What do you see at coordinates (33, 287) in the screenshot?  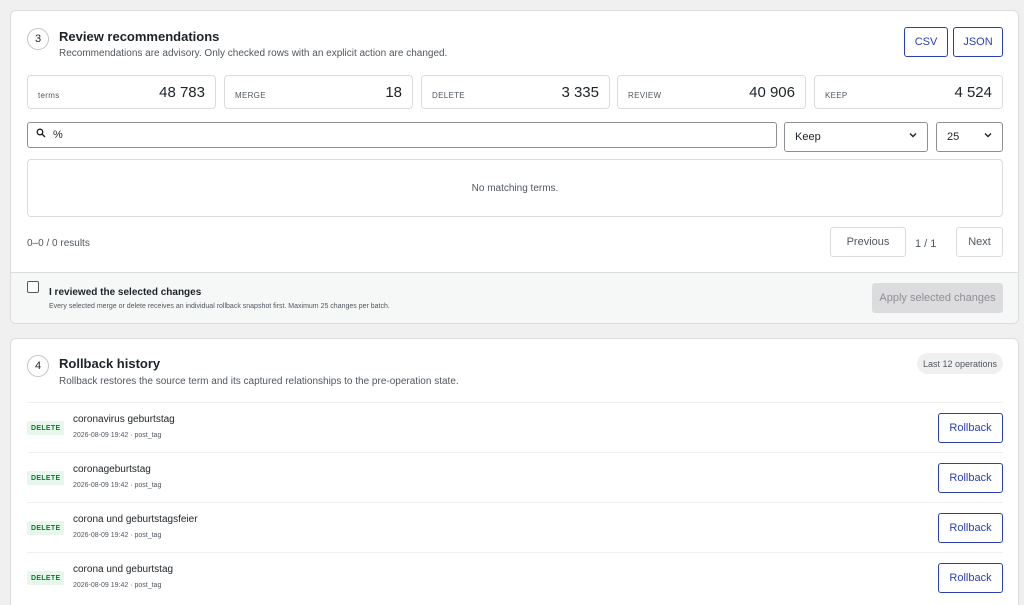 I see `reviewed-checkbox` at bounding box center [33, 287].